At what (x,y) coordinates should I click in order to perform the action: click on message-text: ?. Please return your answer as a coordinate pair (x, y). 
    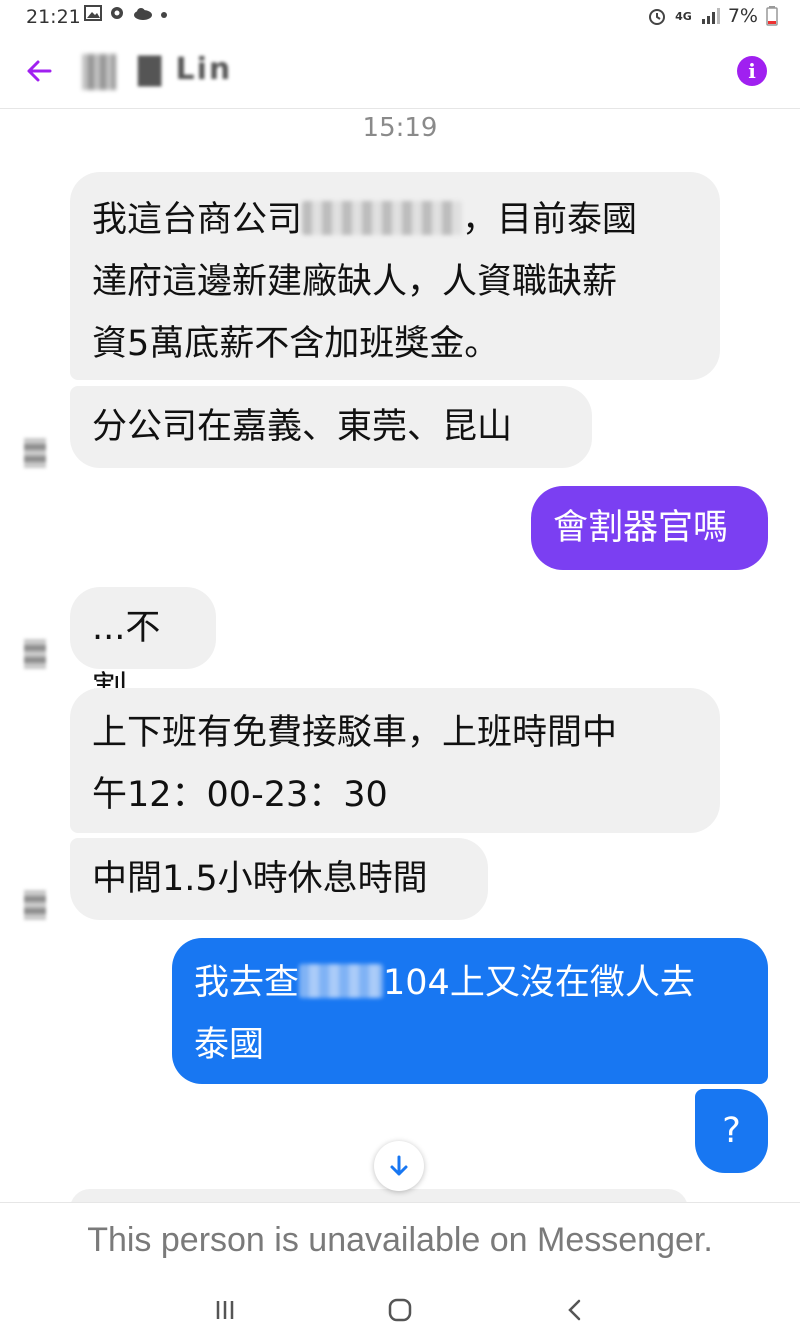
    Looking at the image, I should click on (731, 1131).